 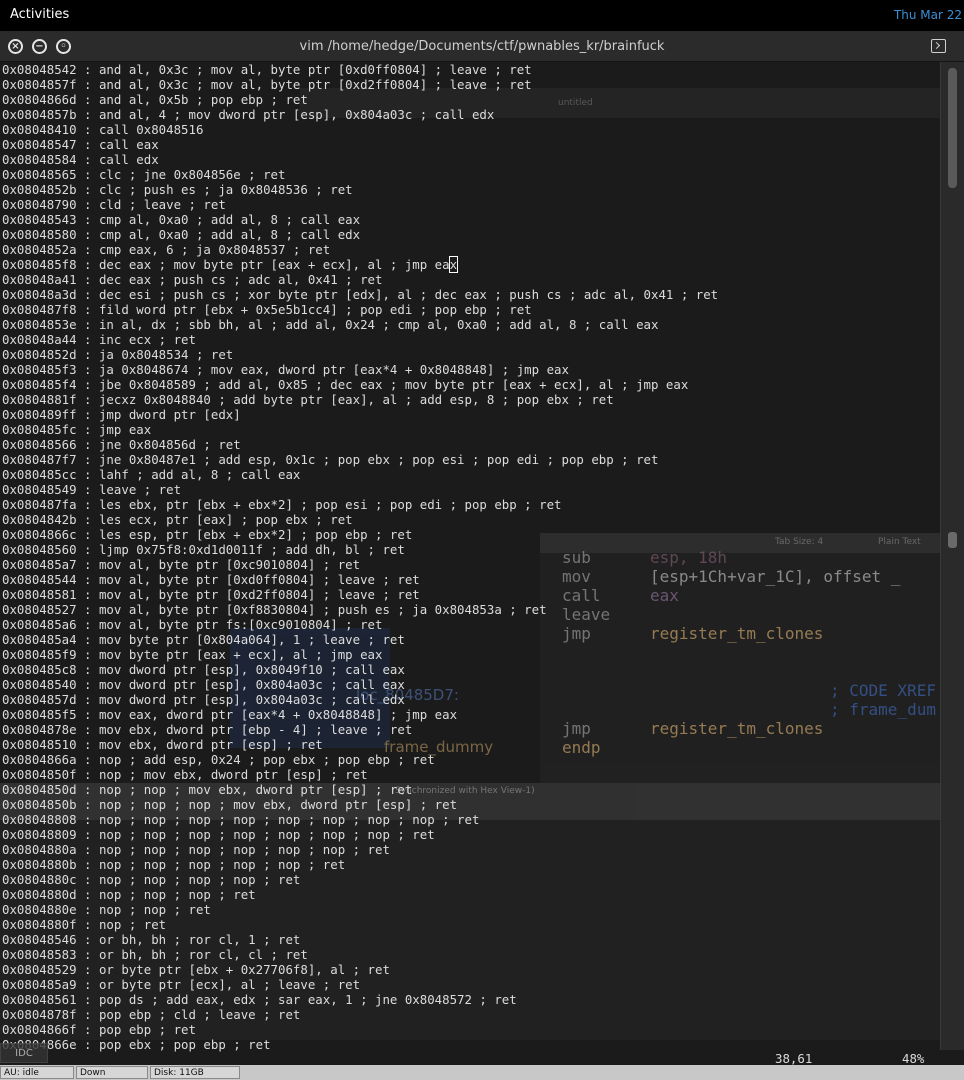 What do you see at coordinates (195, 1072) in the screenshot?
I see `status-disk: Disk: 11GB` at bounding box center [195, 1072].